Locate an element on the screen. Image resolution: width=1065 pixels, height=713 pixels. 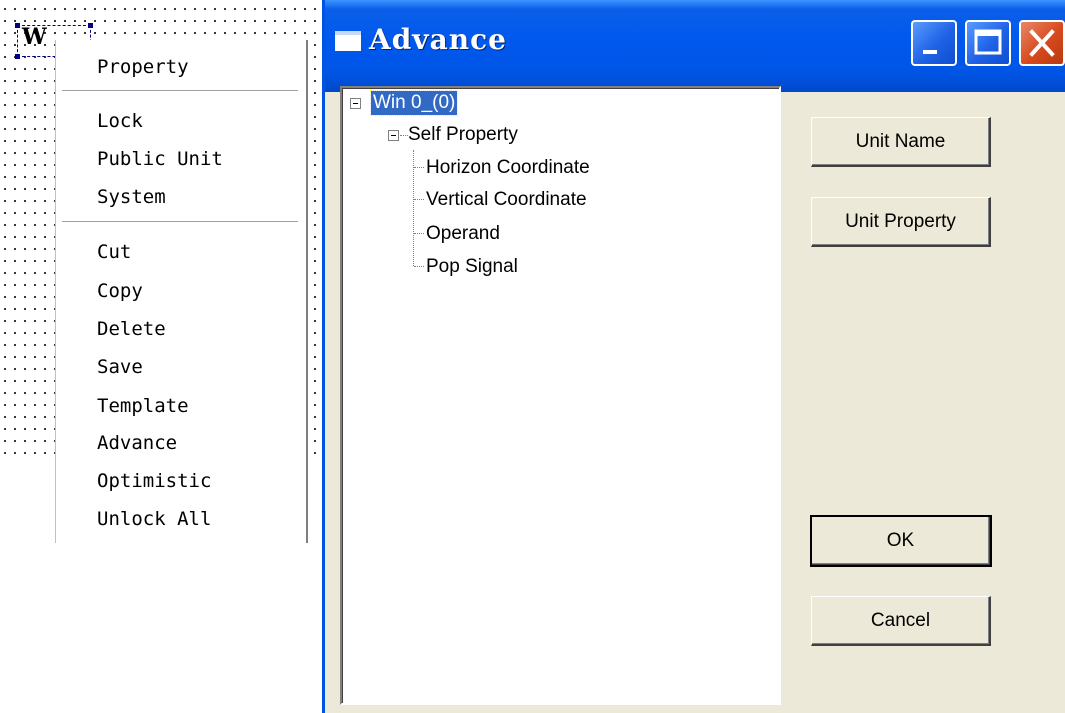
tree-node-self-property: Self Property is located at coordinates (463, 135).